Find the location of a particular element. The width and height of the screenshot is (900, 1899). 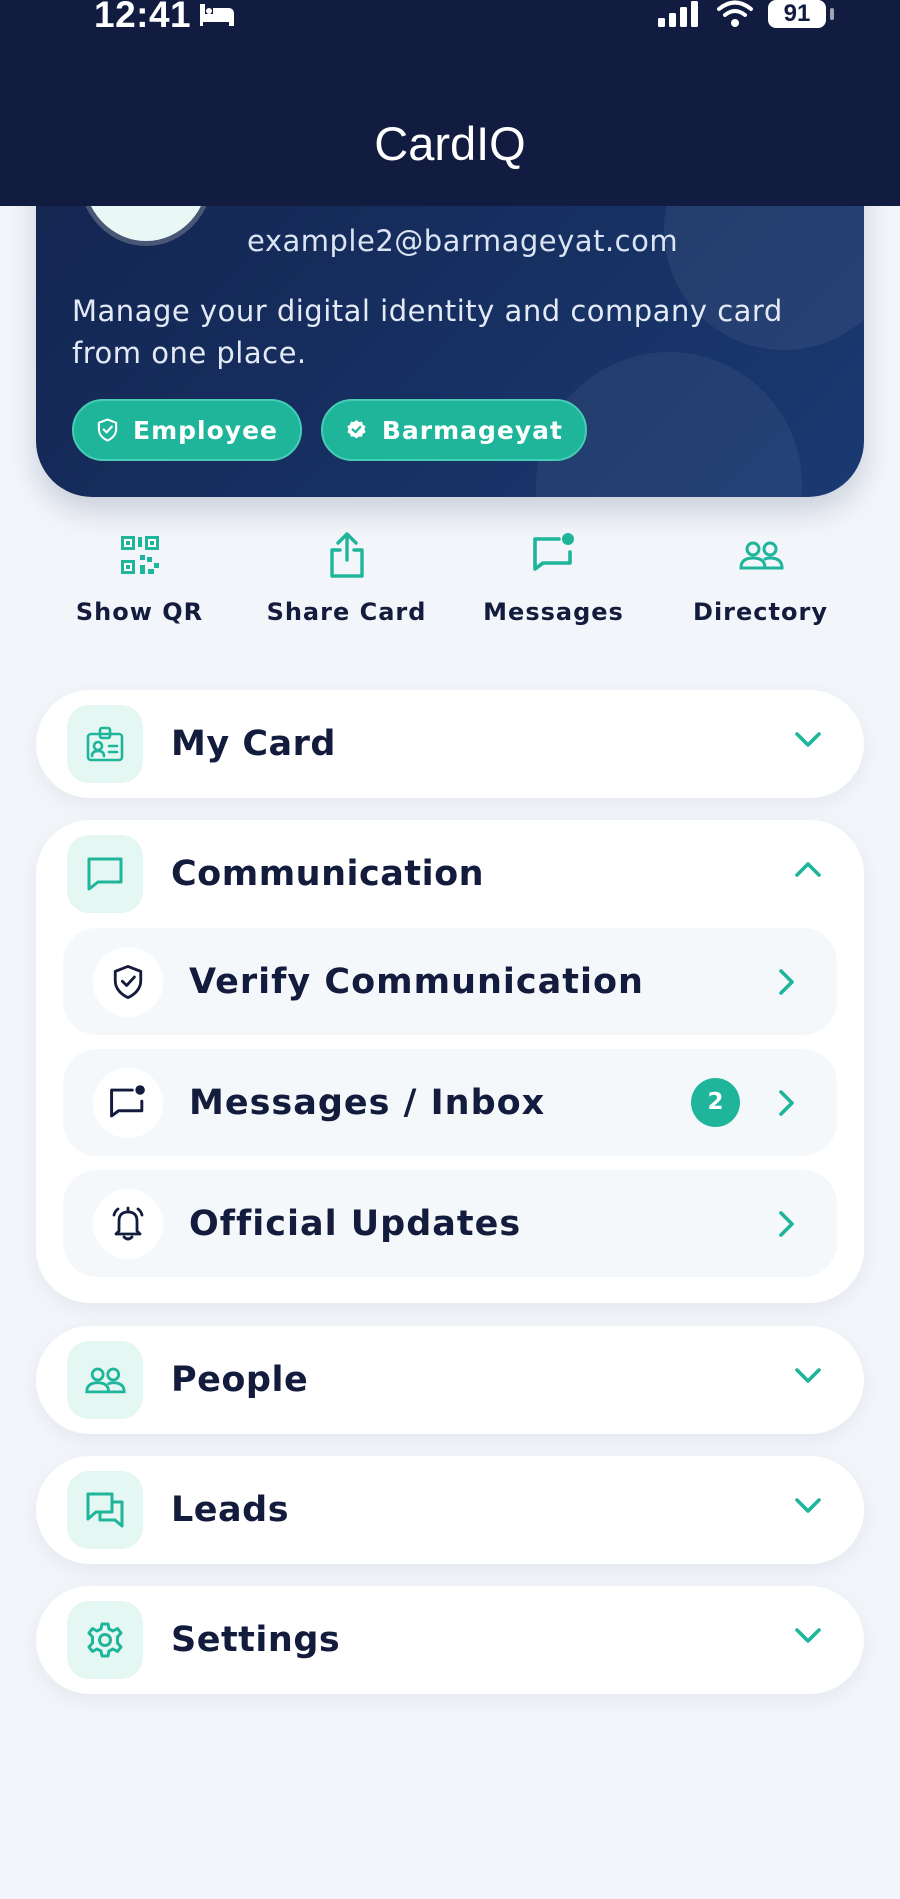

quick-action-label: Show QR is located at coordinates (139, 612).